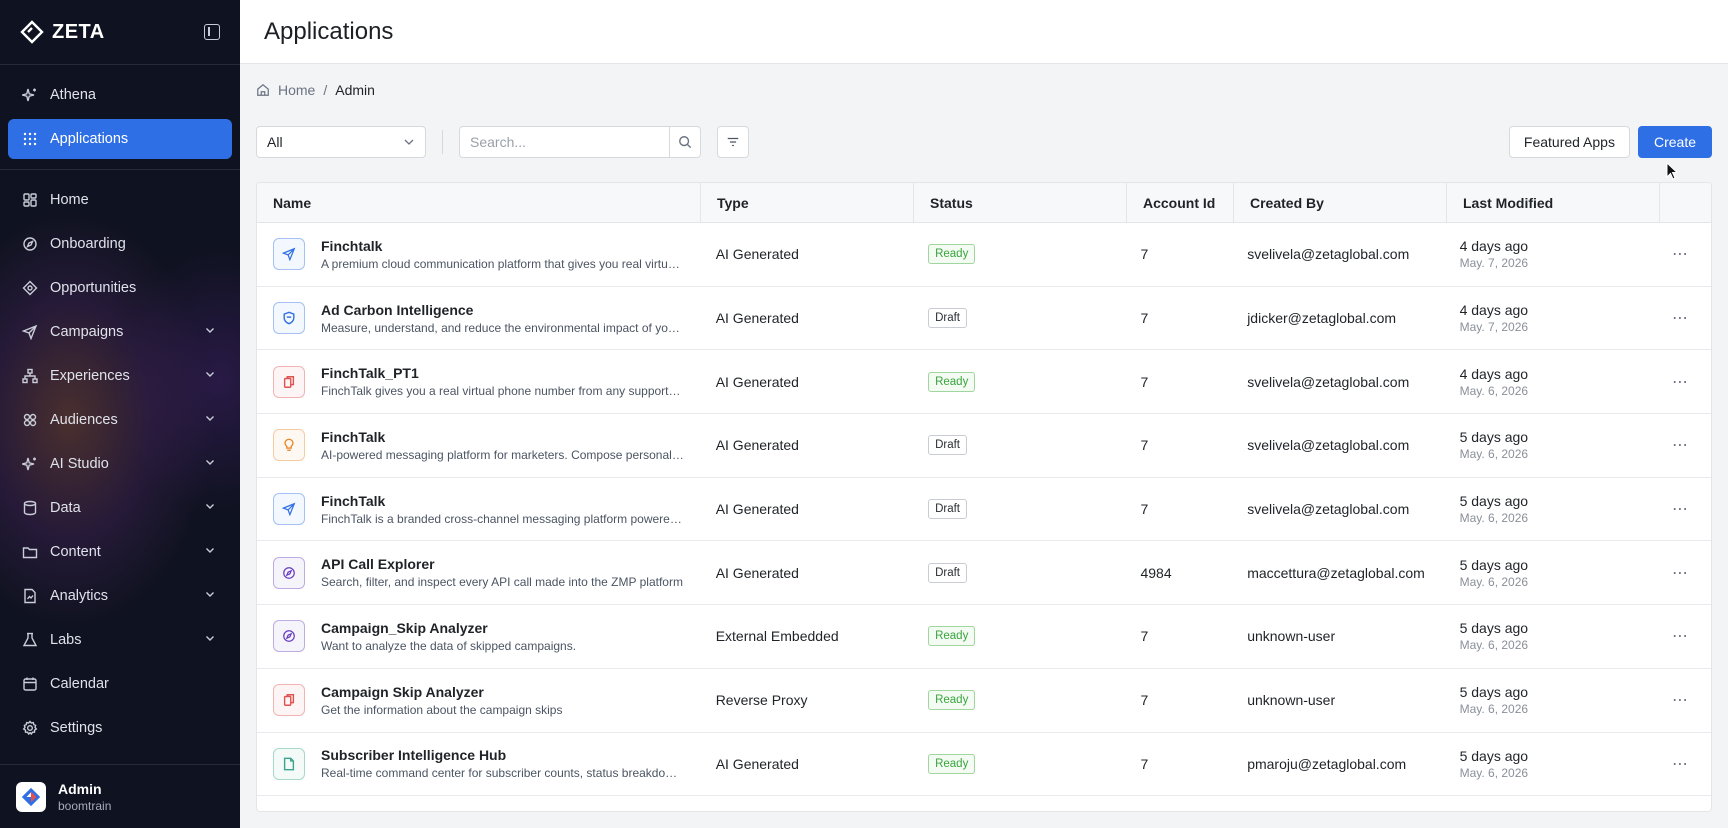 This screenshot has height=828, width=1728. I want to click on user-profile: Admin boomtrain, so click(120, 796).